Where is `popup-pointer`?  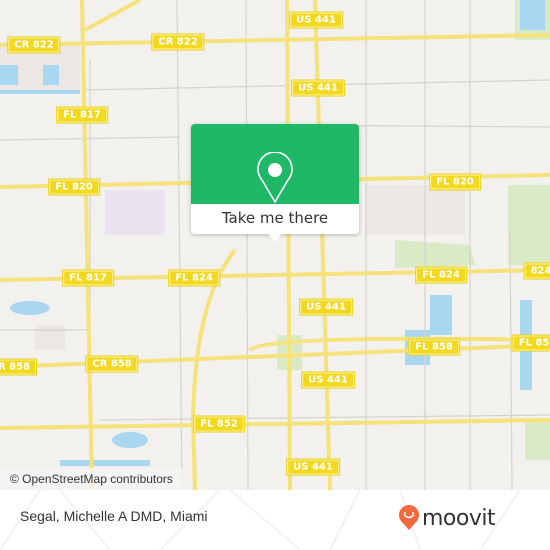
popup-pointer is located at coordinates (275, 237).